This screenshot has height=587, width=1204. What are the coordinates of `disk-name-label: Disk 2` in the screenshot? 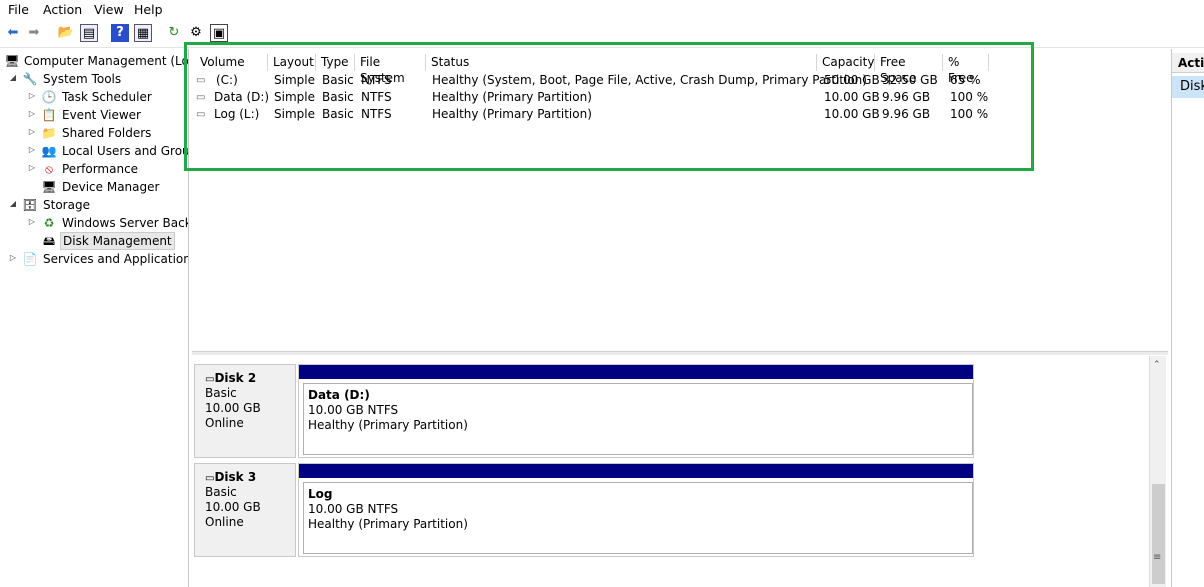 It's located at (235, 378).